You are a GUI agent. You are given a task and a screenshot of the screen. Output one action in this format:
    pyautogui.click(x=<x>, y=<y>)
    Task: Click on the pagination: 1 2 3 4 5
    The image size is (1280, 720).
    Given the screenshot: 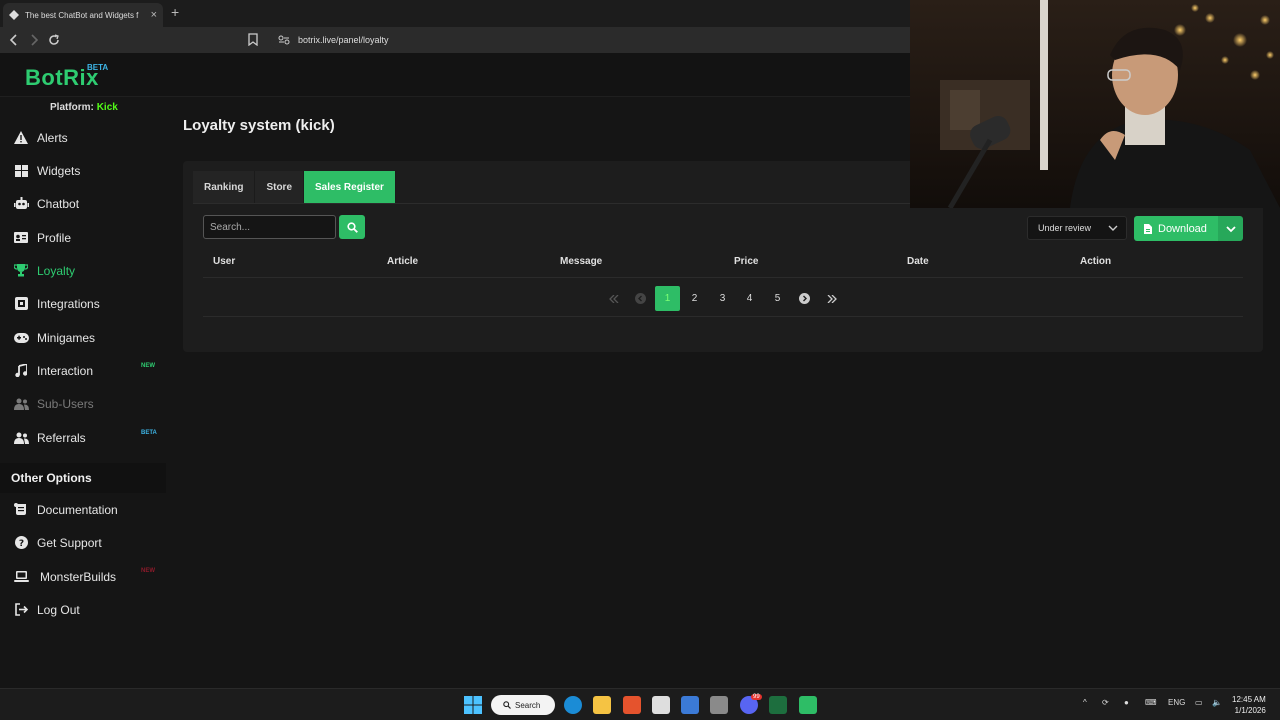 What is the action you would take?
    pyautogui.click(x=723, y=298)
    